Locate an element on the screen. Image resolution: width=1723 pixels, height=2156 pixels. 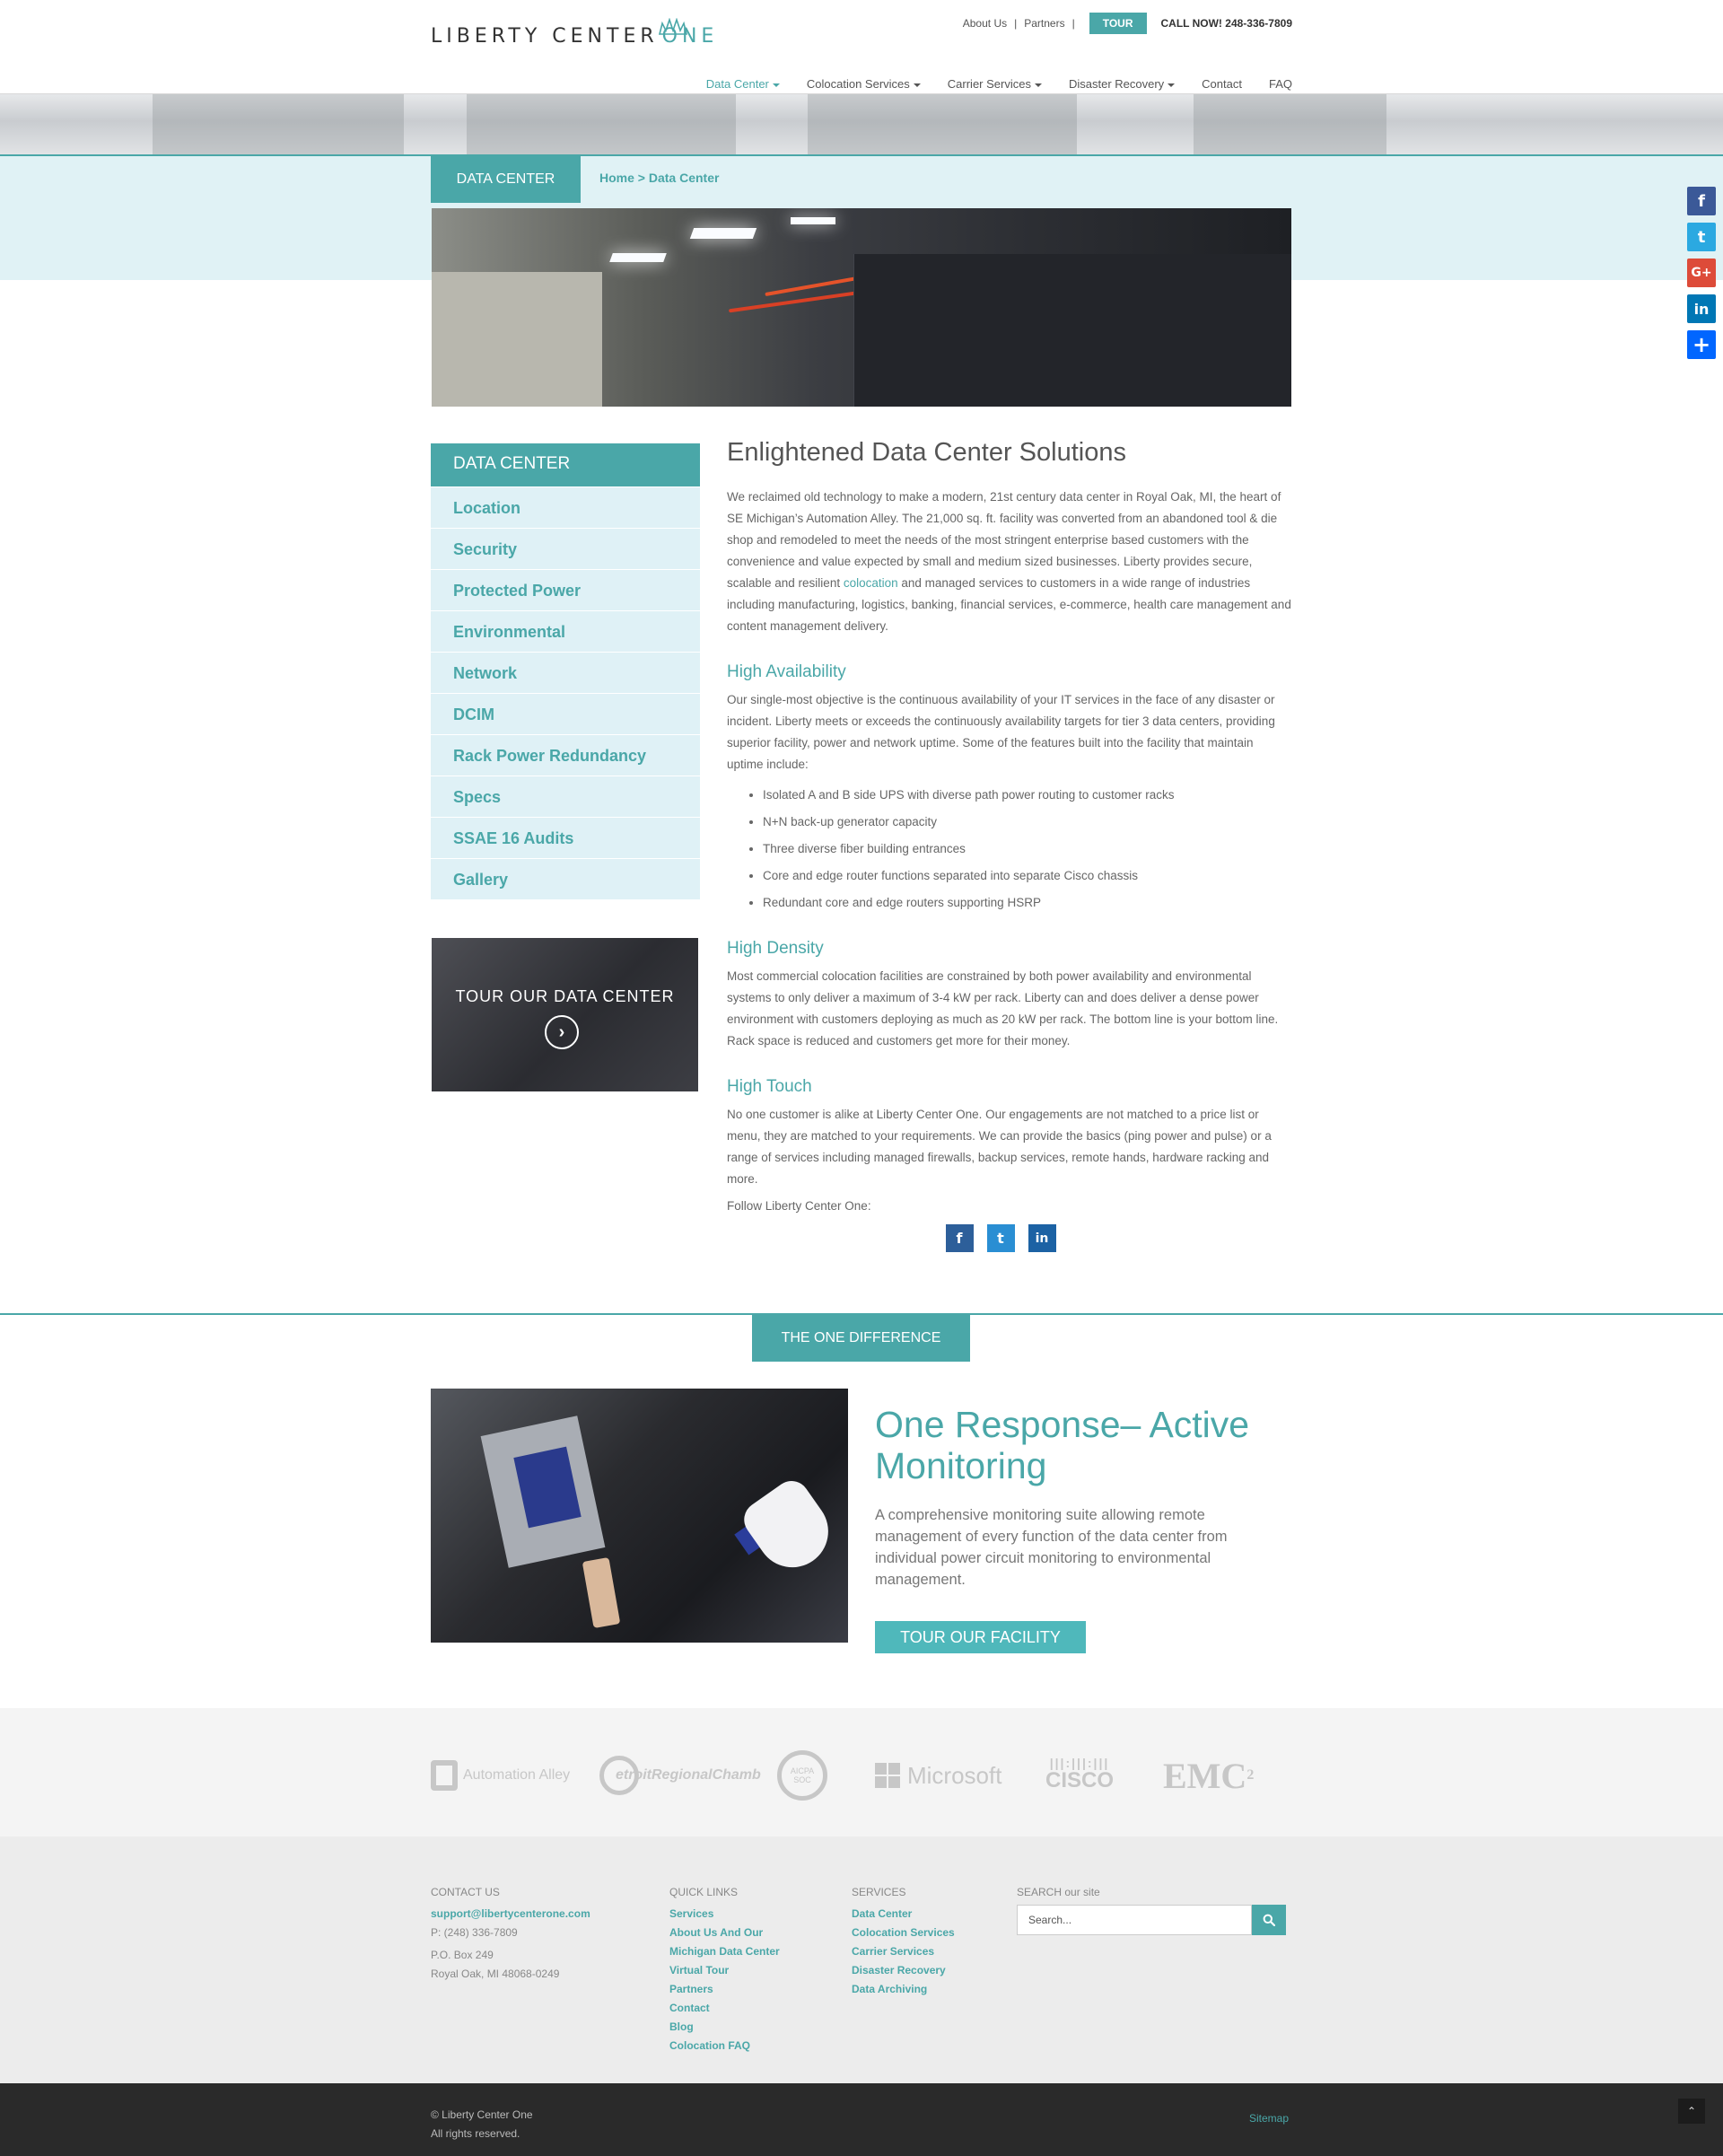
sidebar-item-protected-power: Protected Power is located at coordinates (565, 589).